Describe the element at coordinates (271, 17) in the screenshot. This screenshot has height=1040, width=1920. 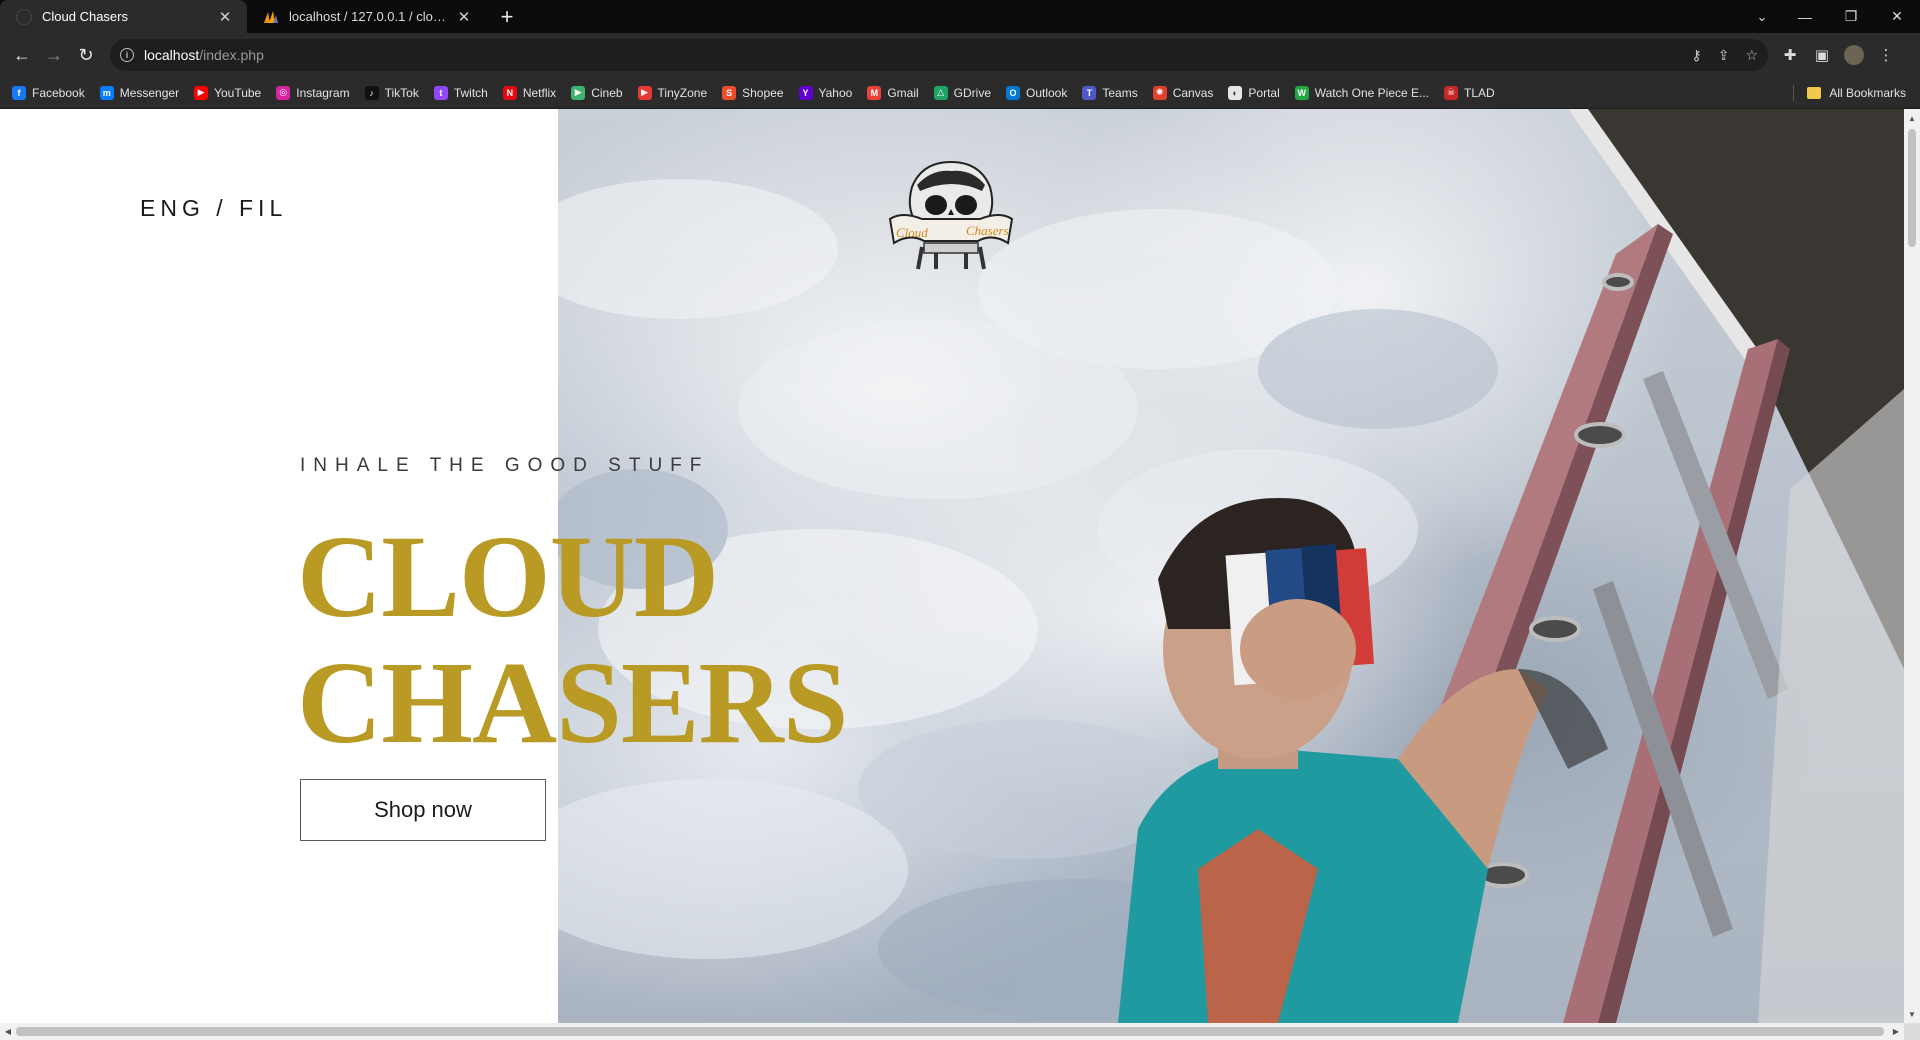
I see `phpmyadmin-favicon-icon` at that location.